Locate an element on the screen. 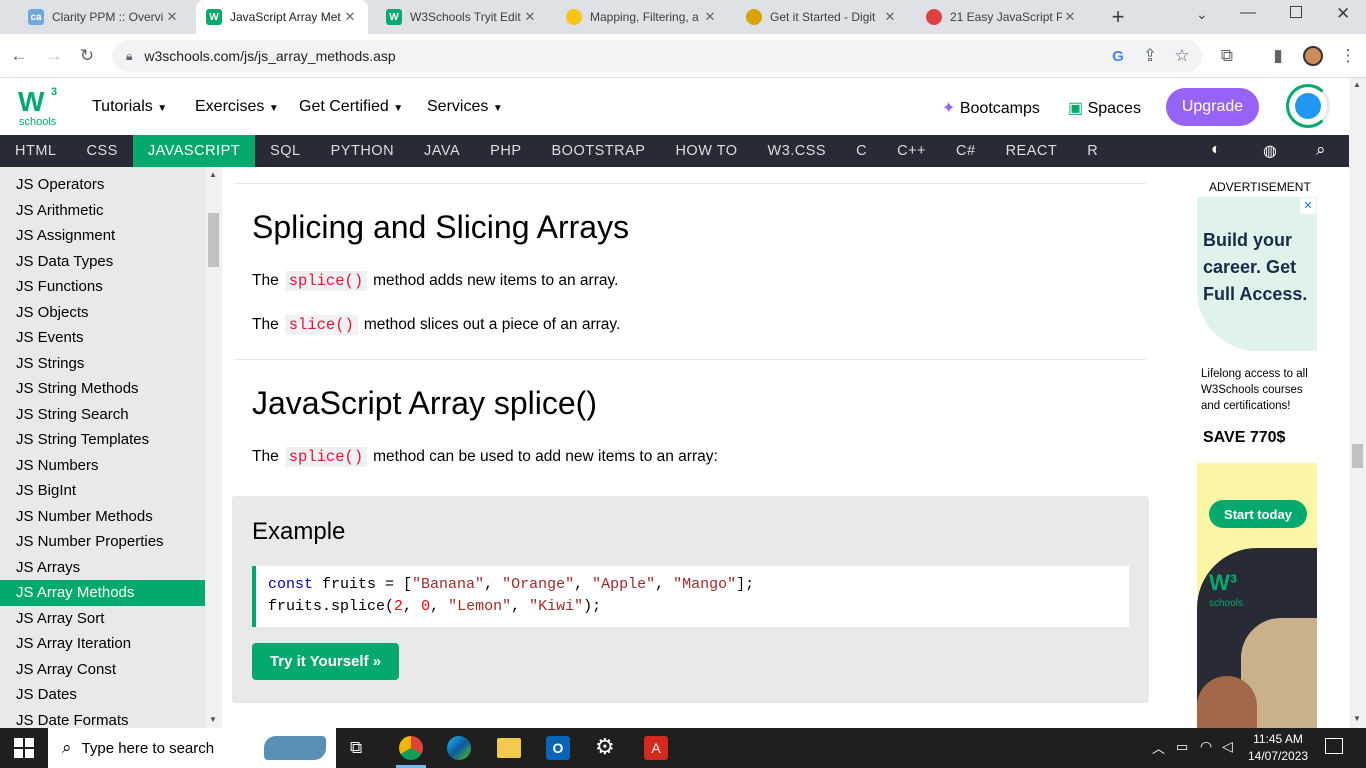 The image size is (1366, 768). bootcamps-link: ✦ Bootcamps is located at coordinates (991, 108).